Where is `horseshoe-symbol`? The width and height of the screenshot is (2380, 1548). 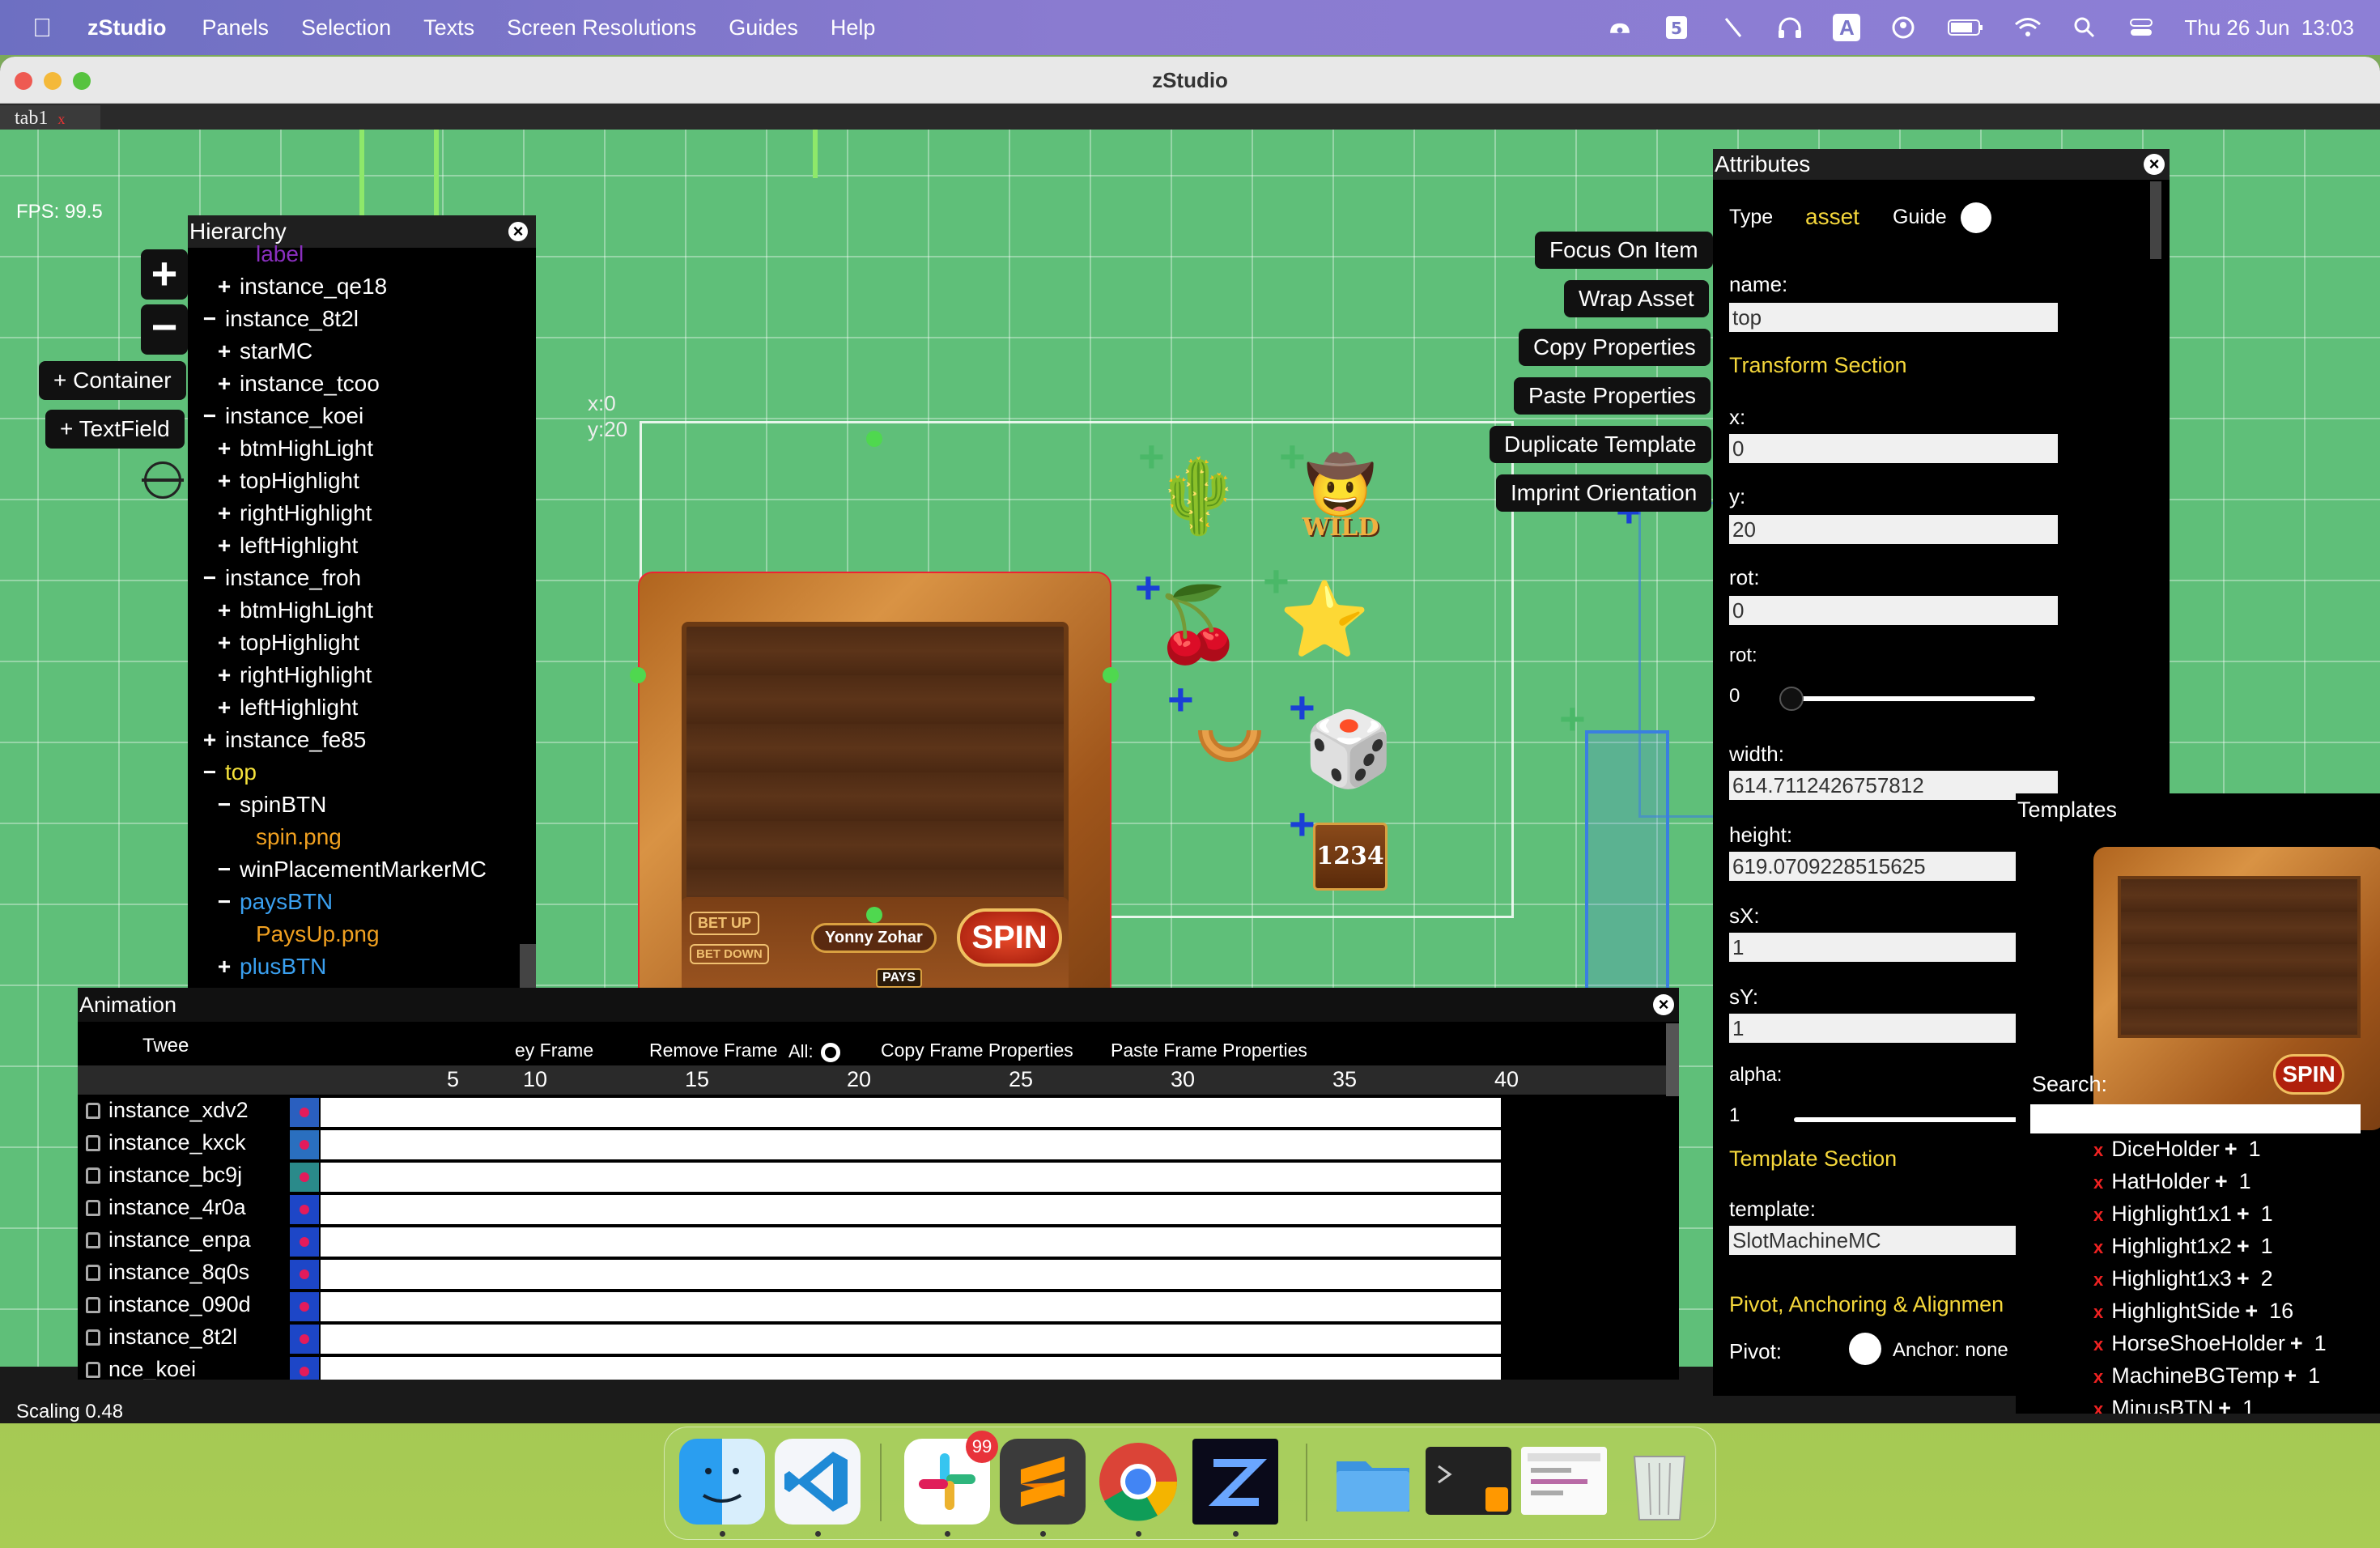 horseshoe-symbol is located at coordinates (1229, 746).